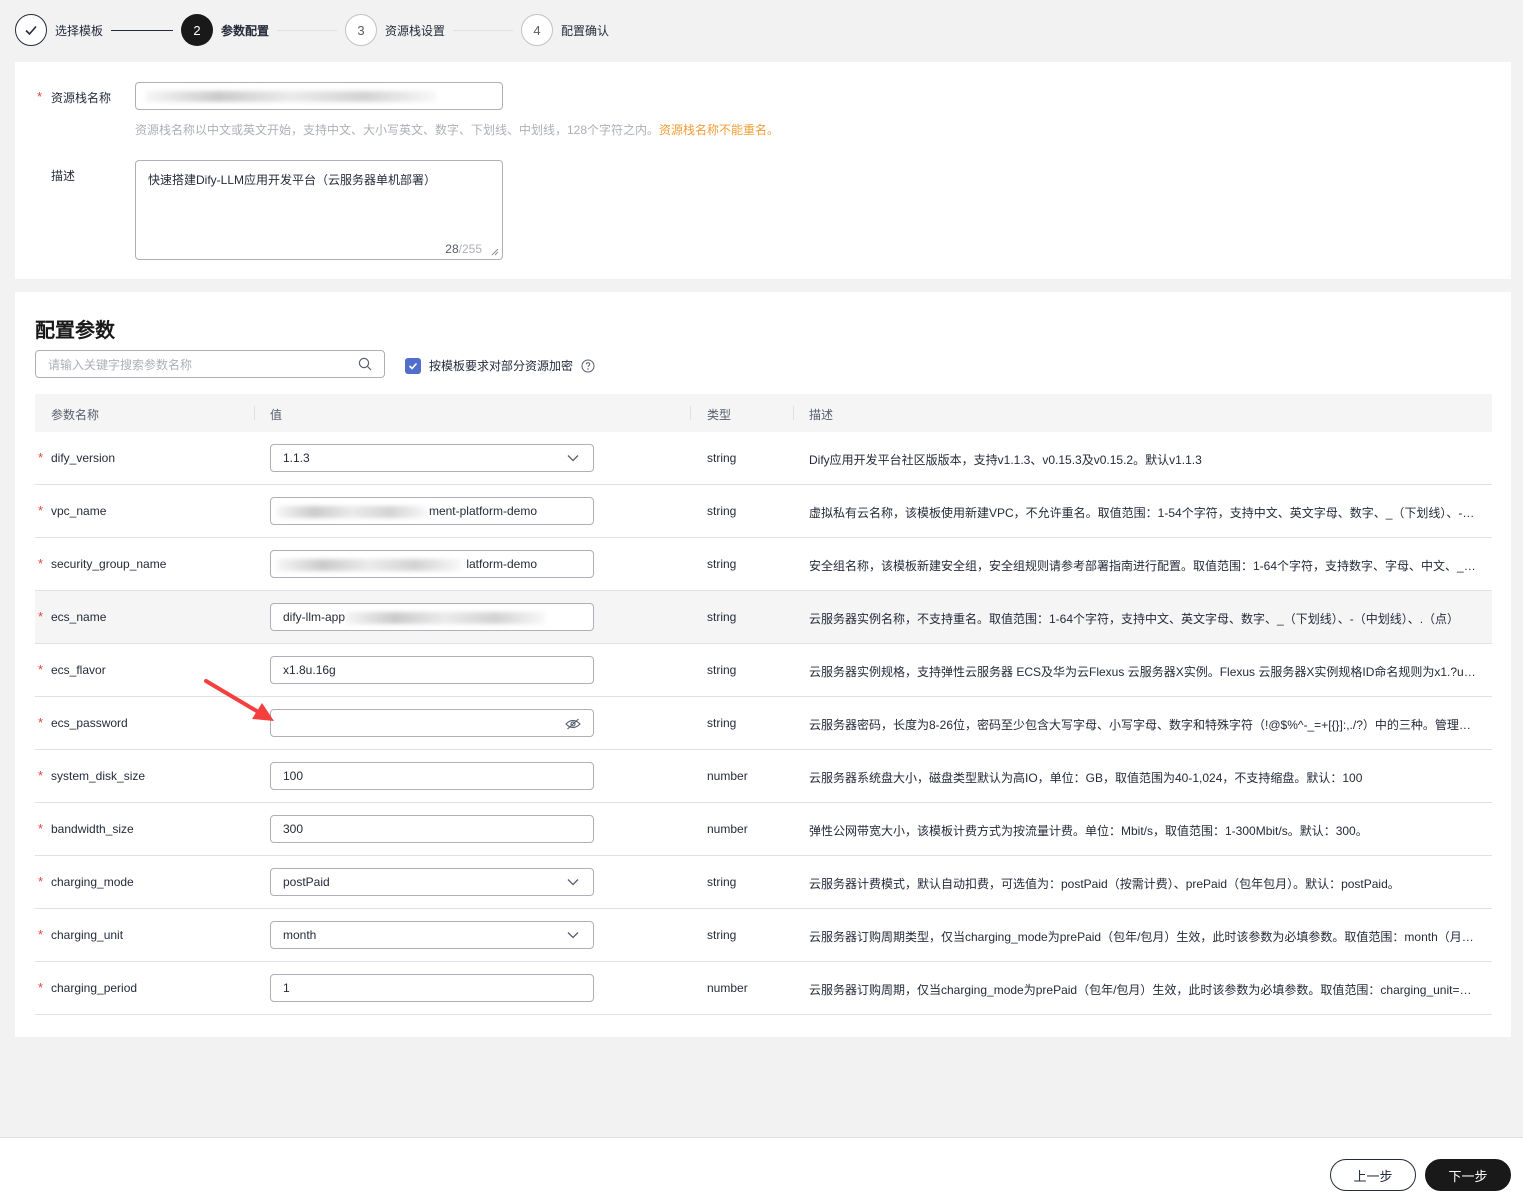  Describe the element at coordinates (75, 415) in the screenshot. I see `column-header-name: 参数名称` at that location.